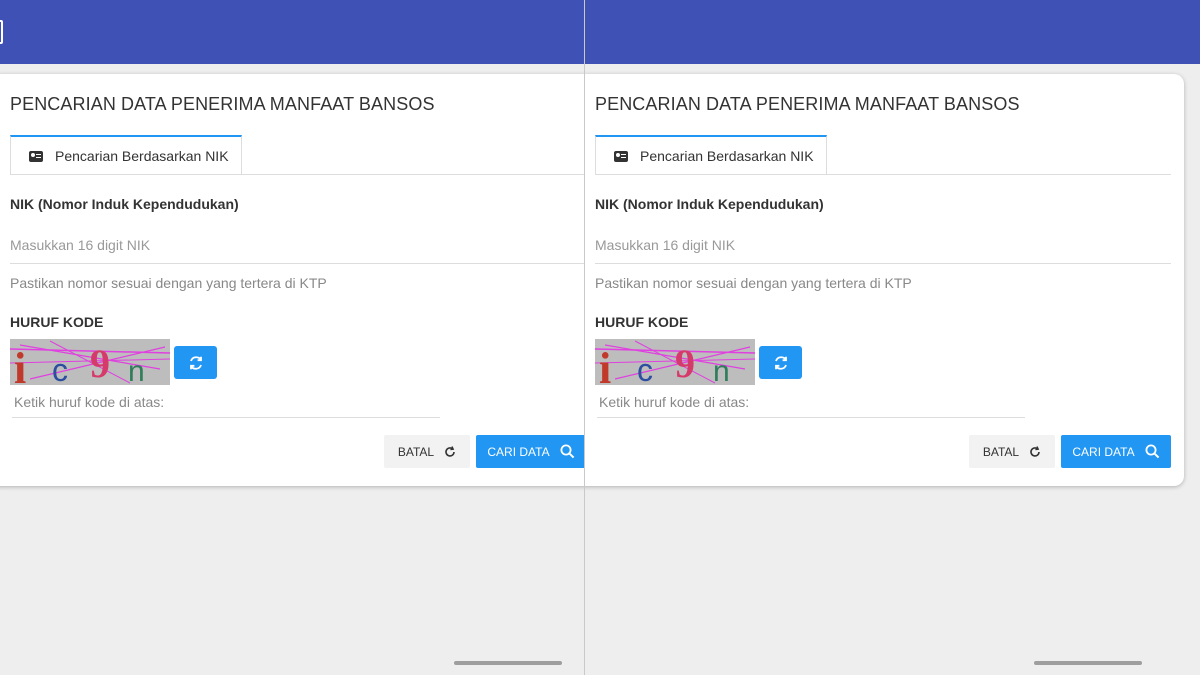 Image resolution: width=1200 pixels, height=675 pixels. I want to click on pane-divider, so click(584, 337).